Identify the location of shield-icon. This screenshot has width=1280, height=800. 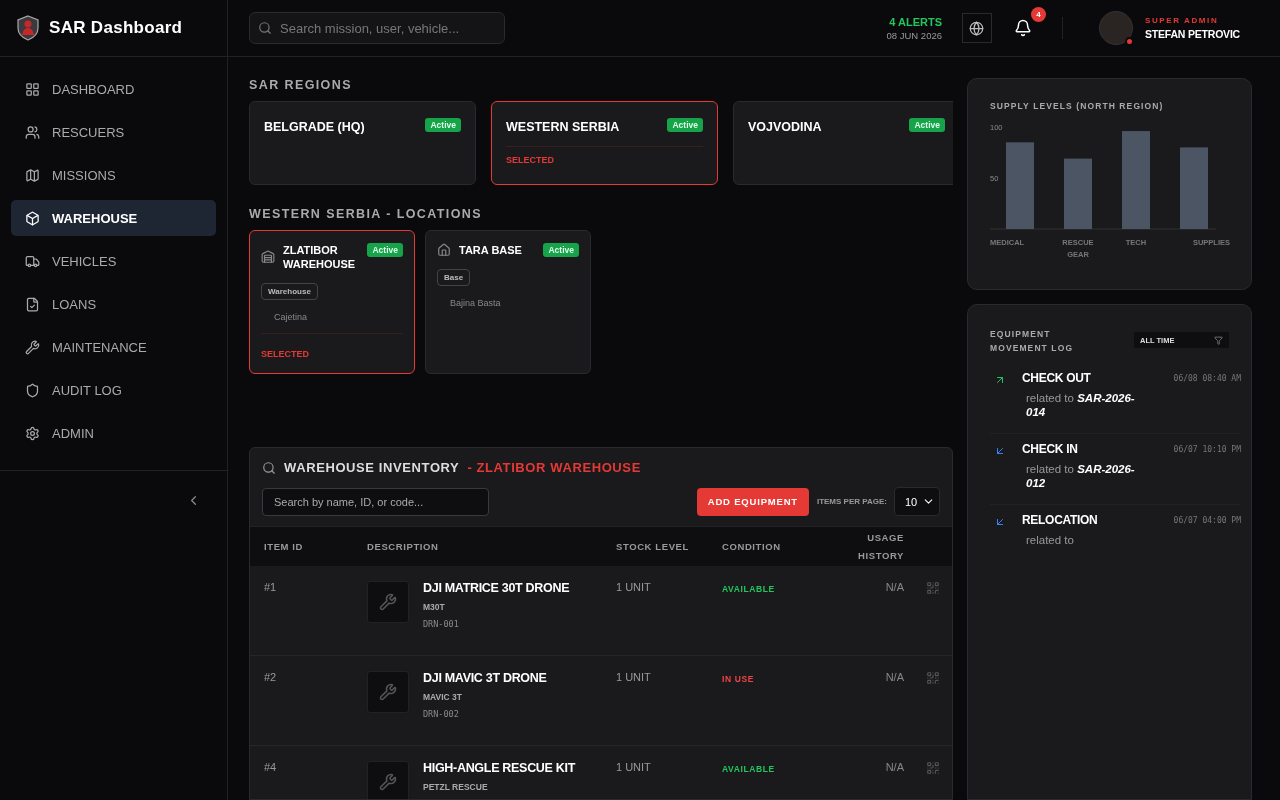
(32, 390).